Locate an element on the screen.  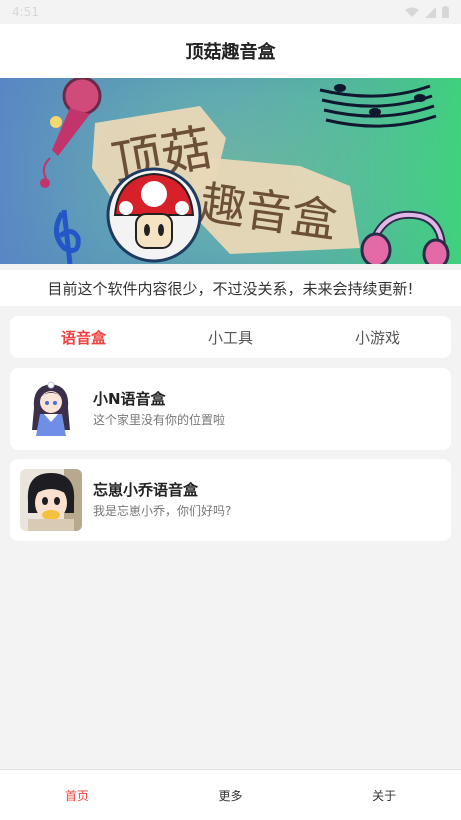
signal-icon is located at coordinates (430, 12).